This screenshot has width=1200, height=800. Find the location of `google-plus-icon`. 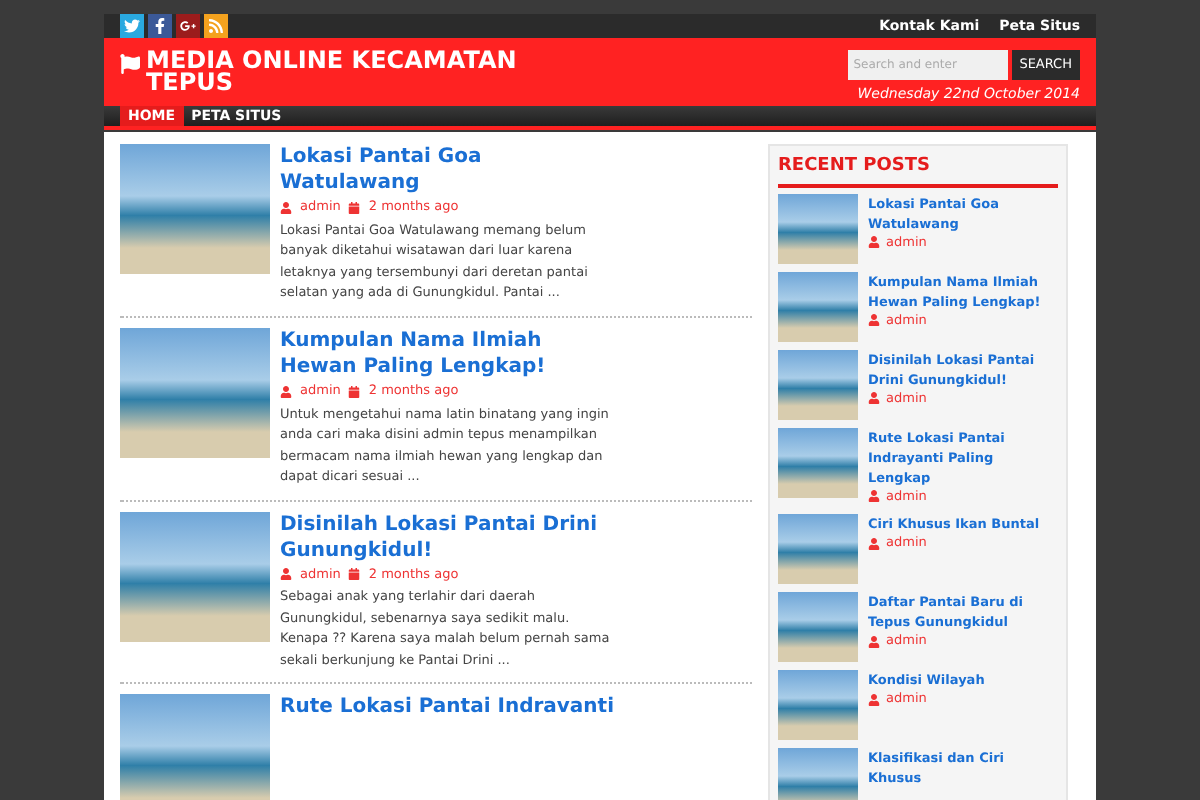

google-plus-icon is located at coordinates (188, 26).